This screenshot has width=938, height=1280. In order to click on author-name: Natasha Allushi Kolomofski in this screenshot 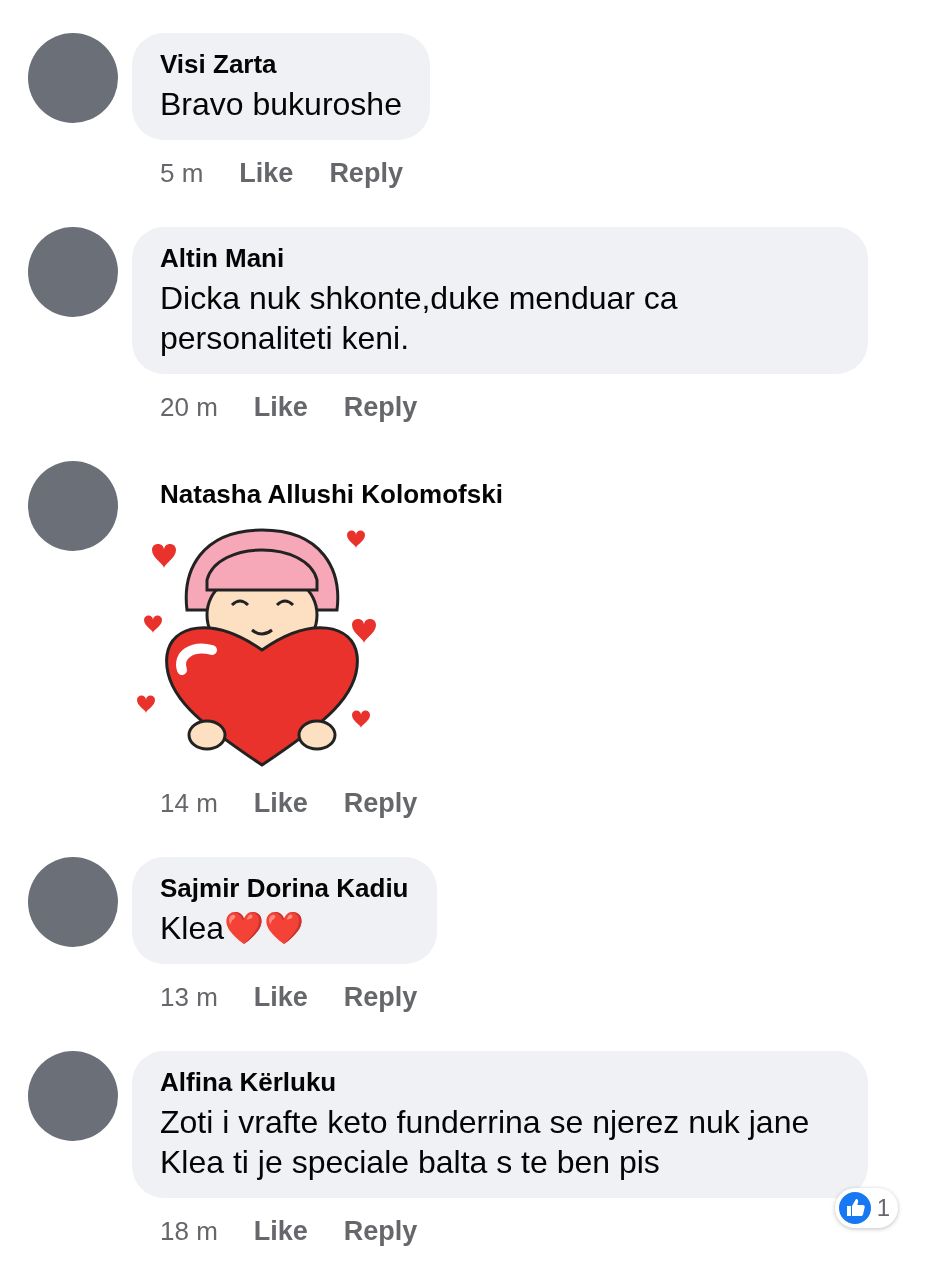, I will do `click(331, 494)`.